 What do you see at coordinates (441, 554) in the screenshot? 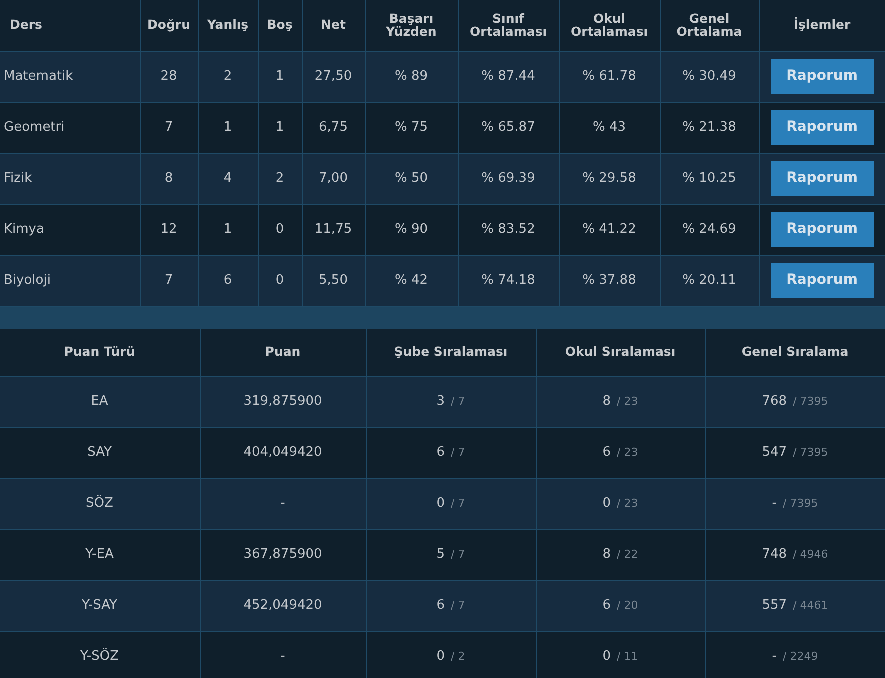
I see `rank-value: 5` at bounding box center [441, 554].